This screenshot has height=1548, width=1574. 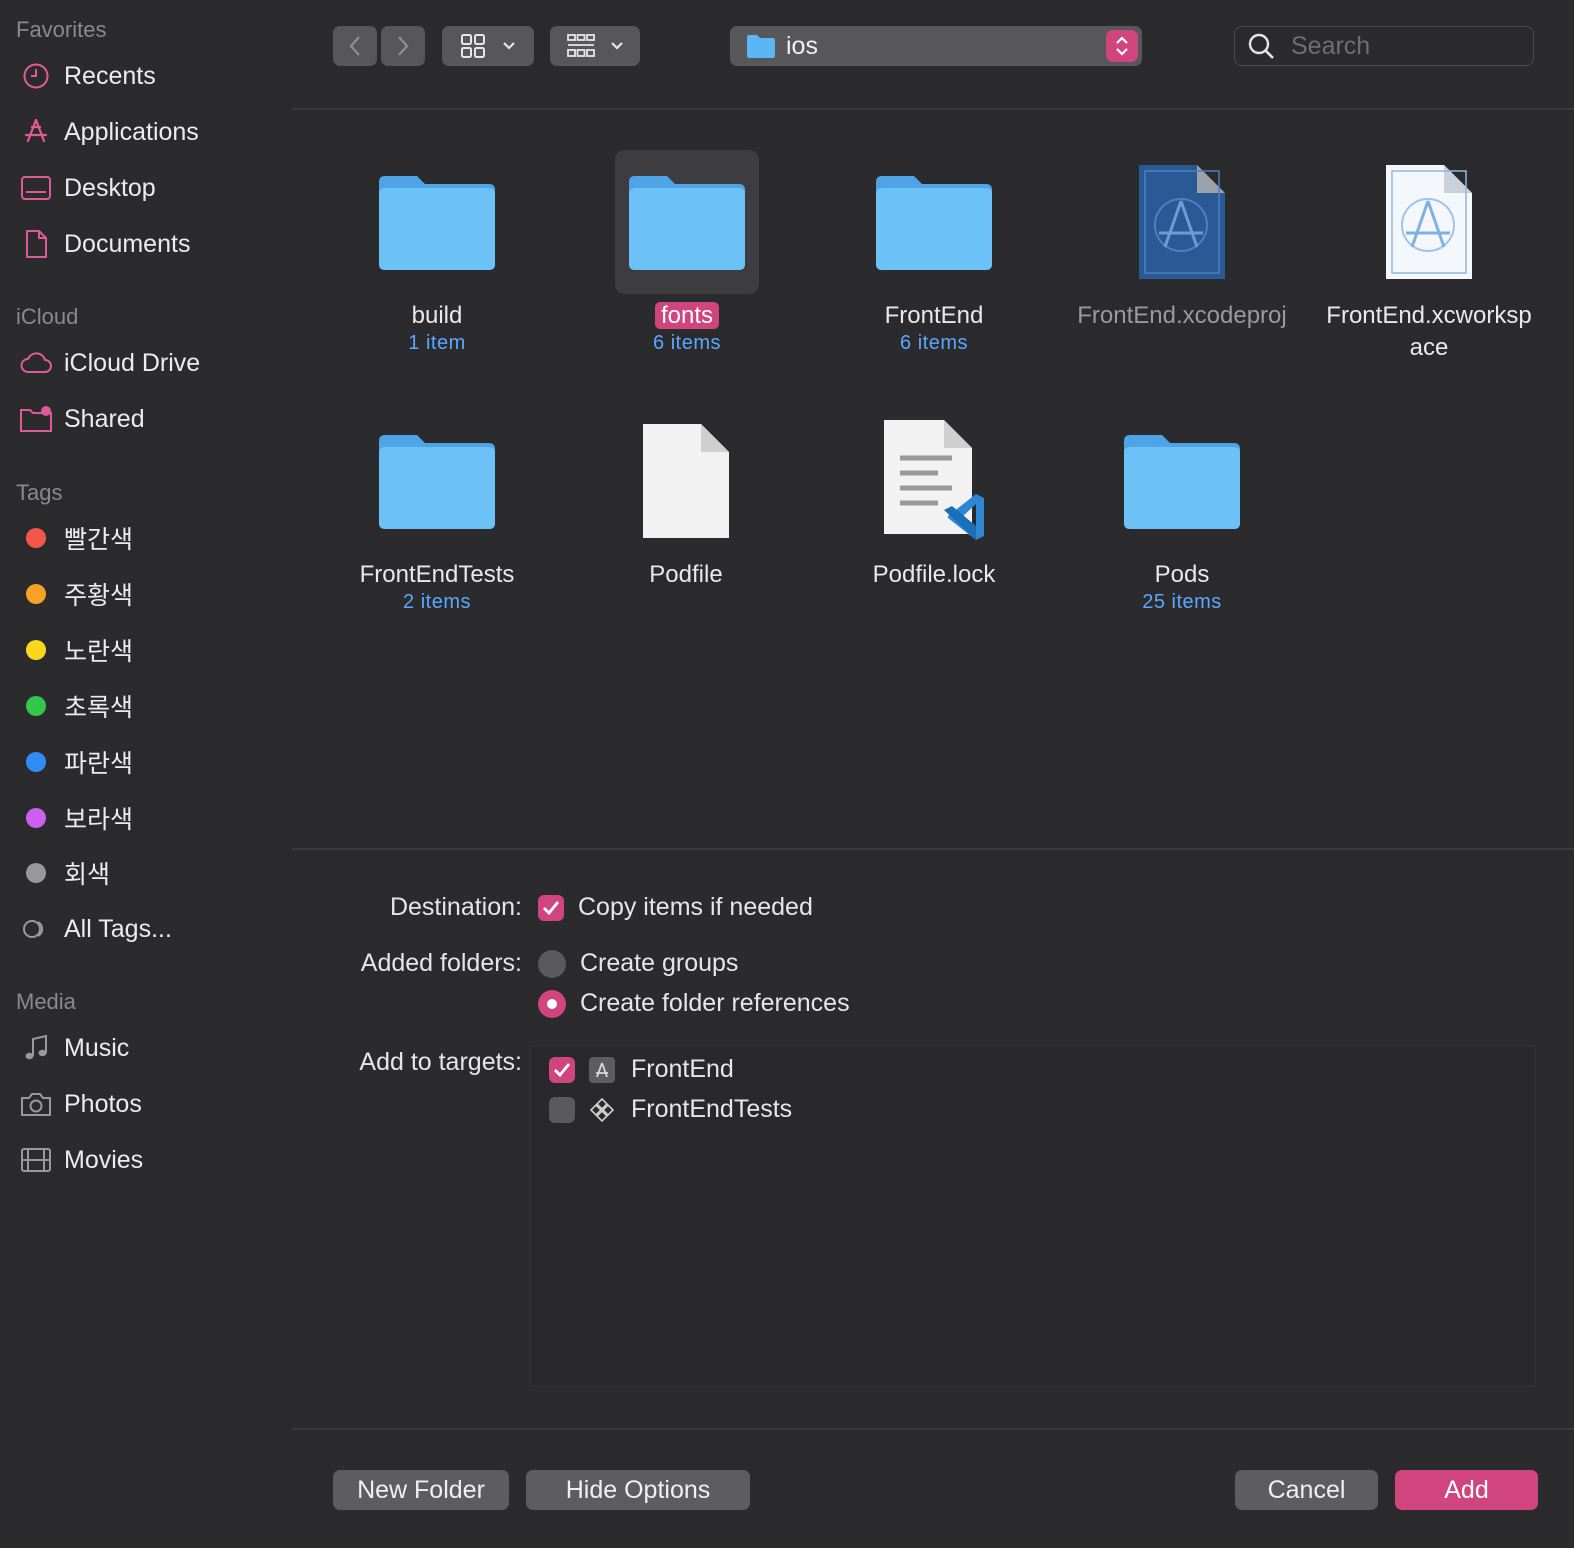 I want to click on chevron-right-icon, so click(x=403, y=46).